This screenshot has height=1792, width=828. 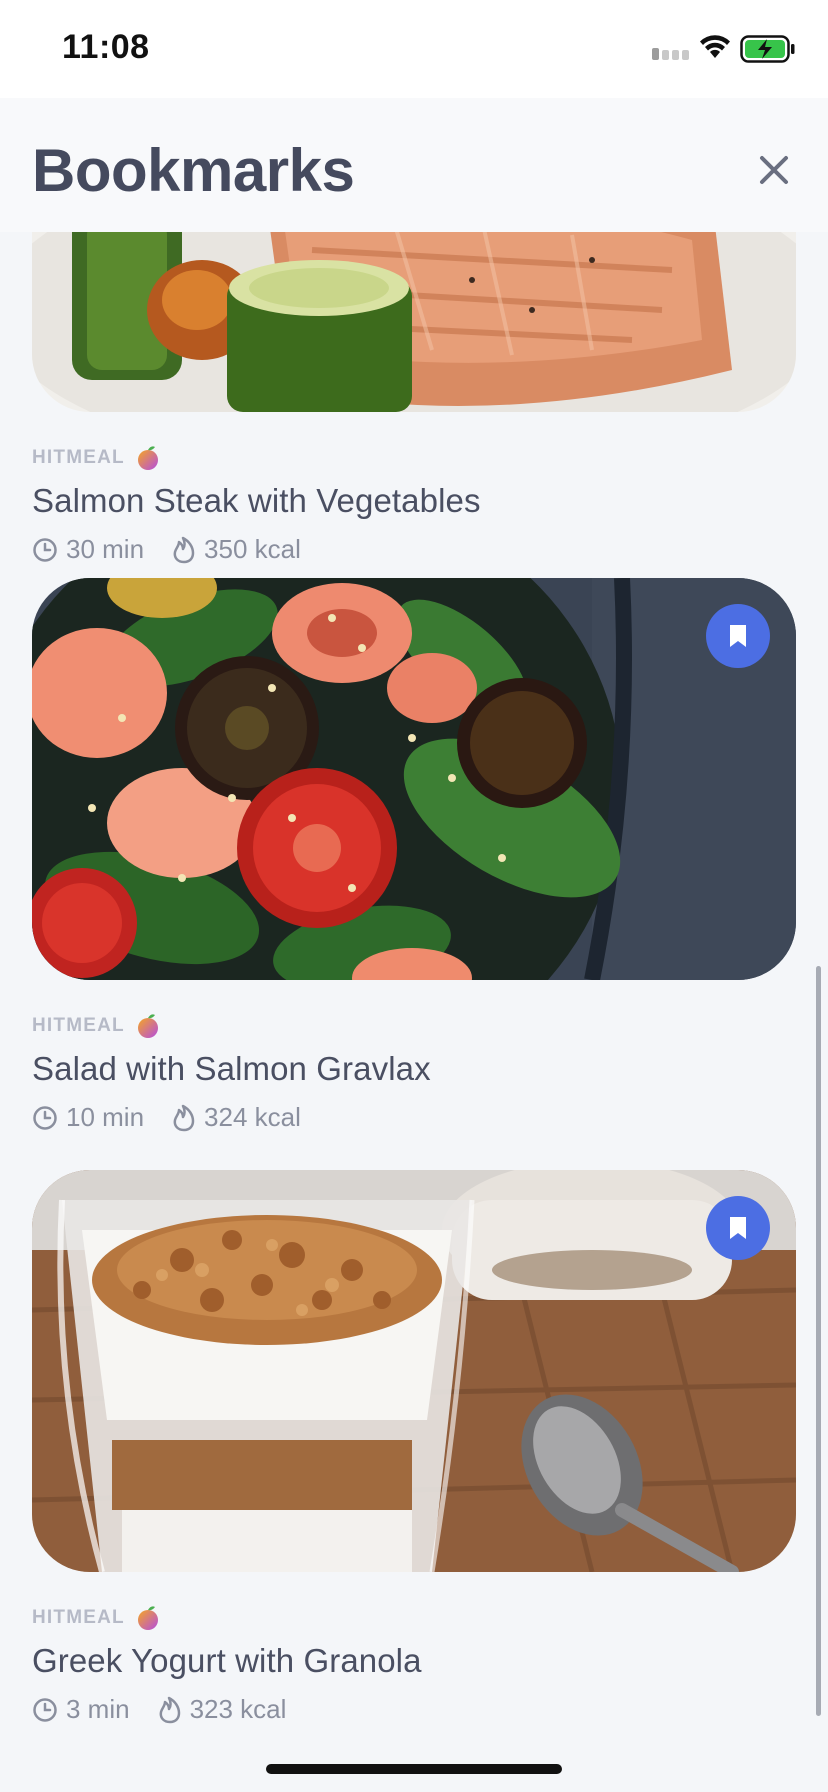 I want to click on cook-time-value: 10 min, so click(x=105, y=1117).